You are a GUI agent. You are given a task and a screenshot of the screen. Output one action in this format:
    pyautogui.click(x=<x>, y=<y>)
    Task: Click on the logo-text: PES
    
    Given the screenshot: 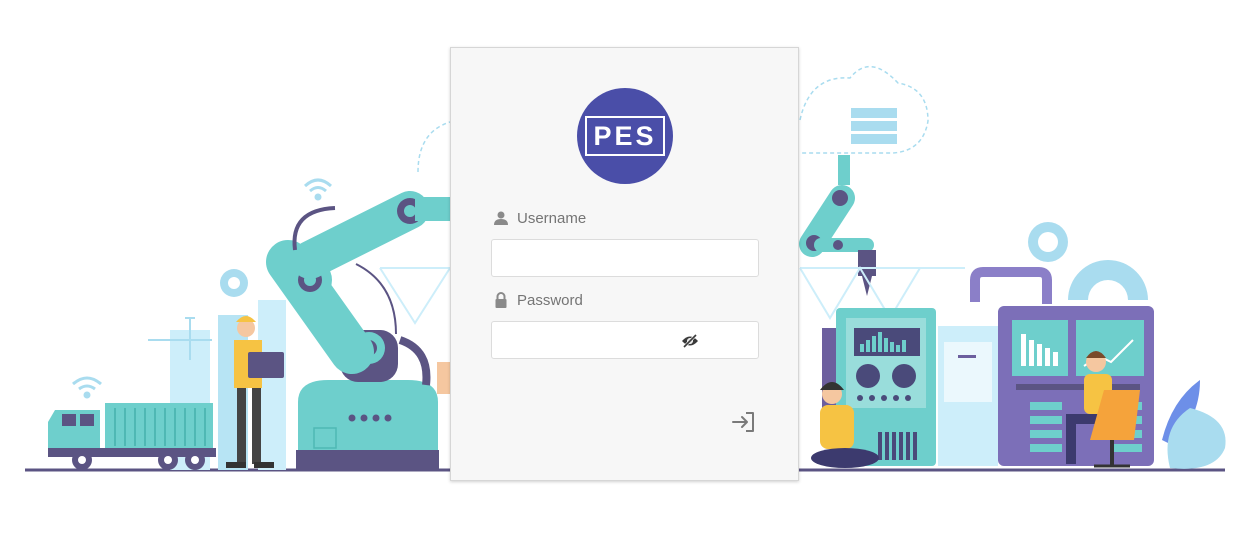 What is the action you would take?
    pyautogui.click(x=625, y=135)
    